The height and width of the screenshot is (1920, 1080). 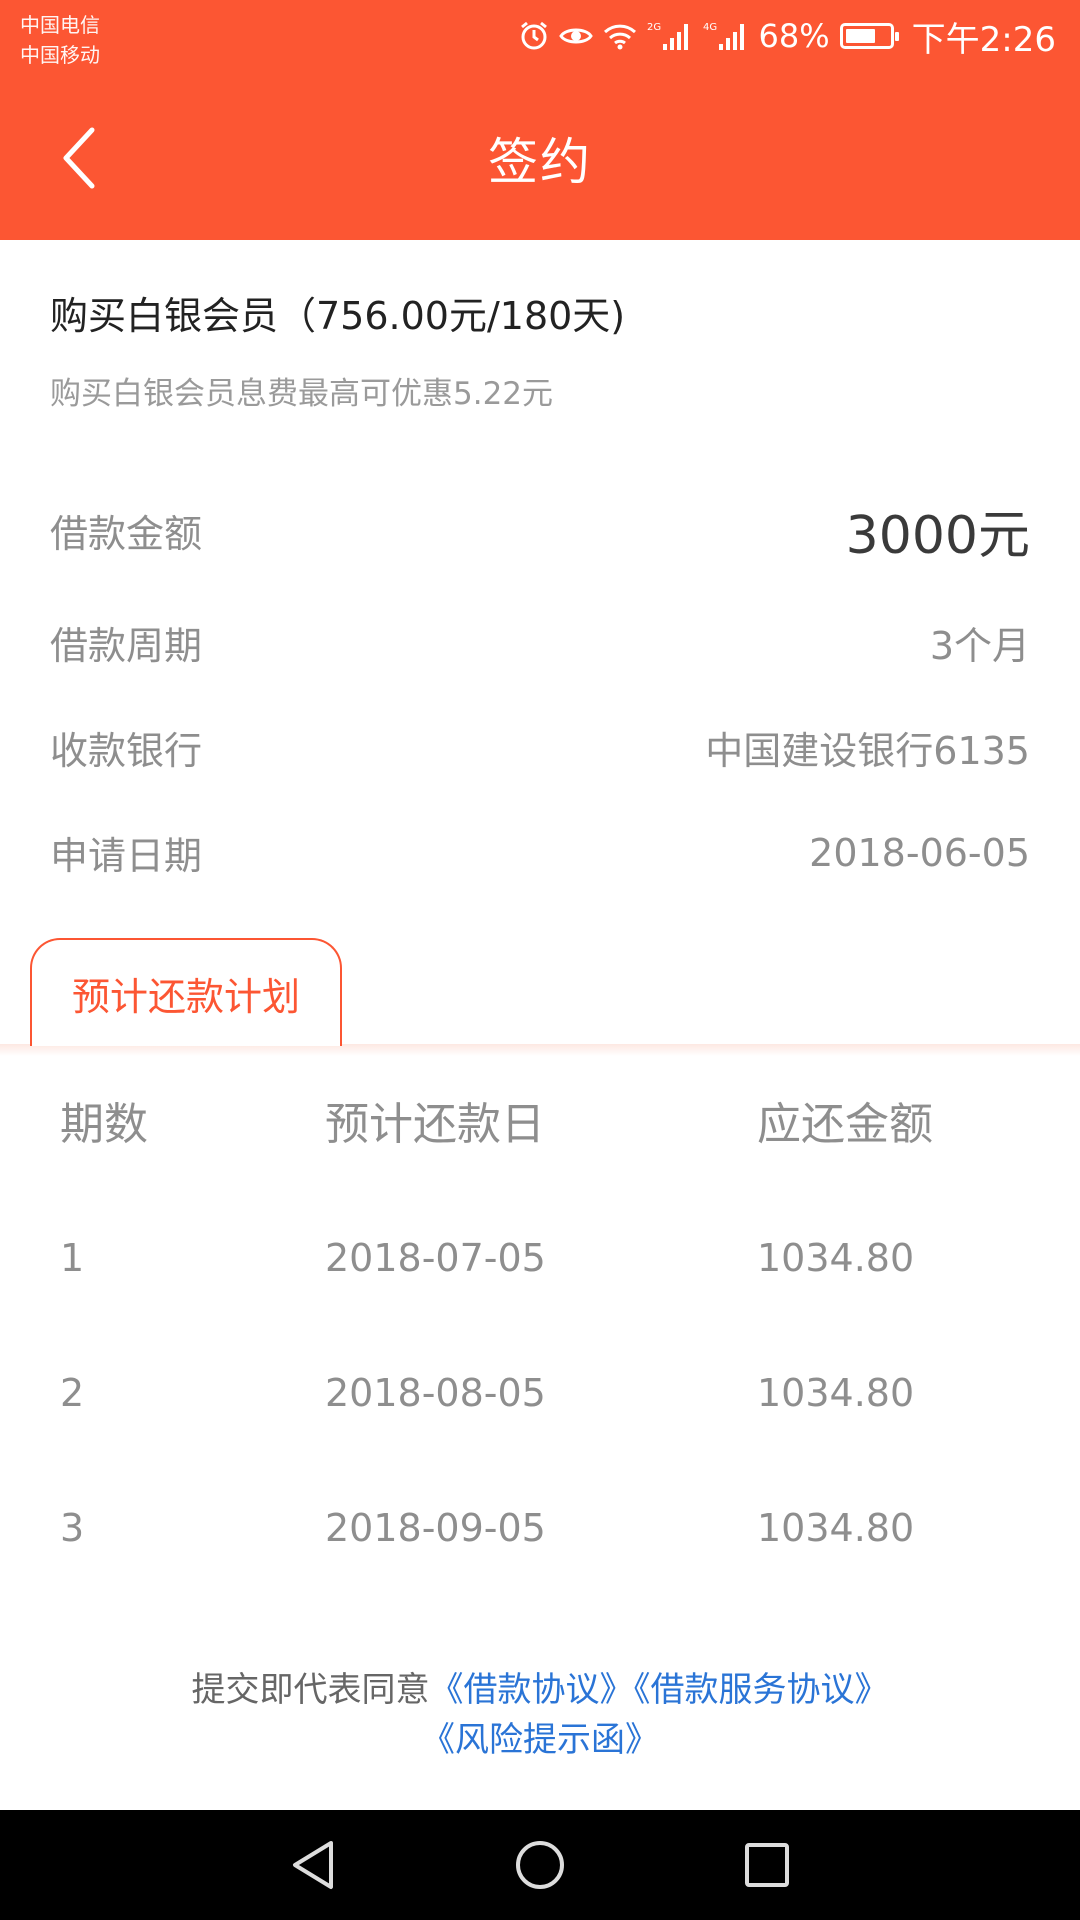 I want to click on apply-date-label: 申请日期, so click(x=126, y=856).